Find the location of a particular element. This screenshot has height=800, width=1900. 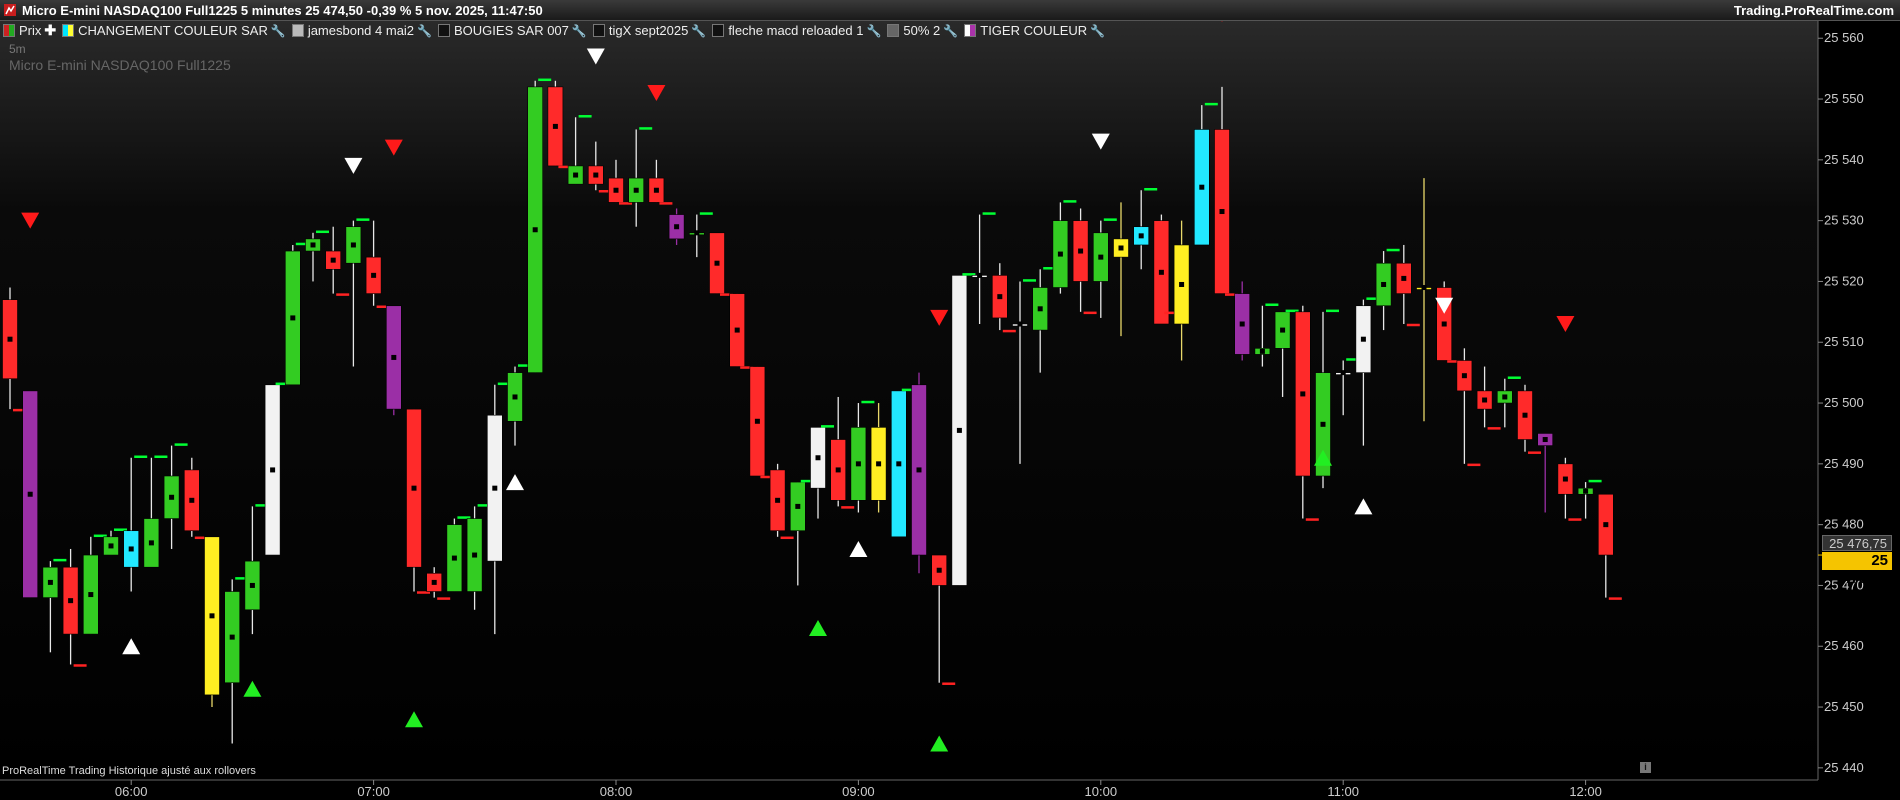

price-tick-label: 25 510 is located at coordinates (1844, 341).